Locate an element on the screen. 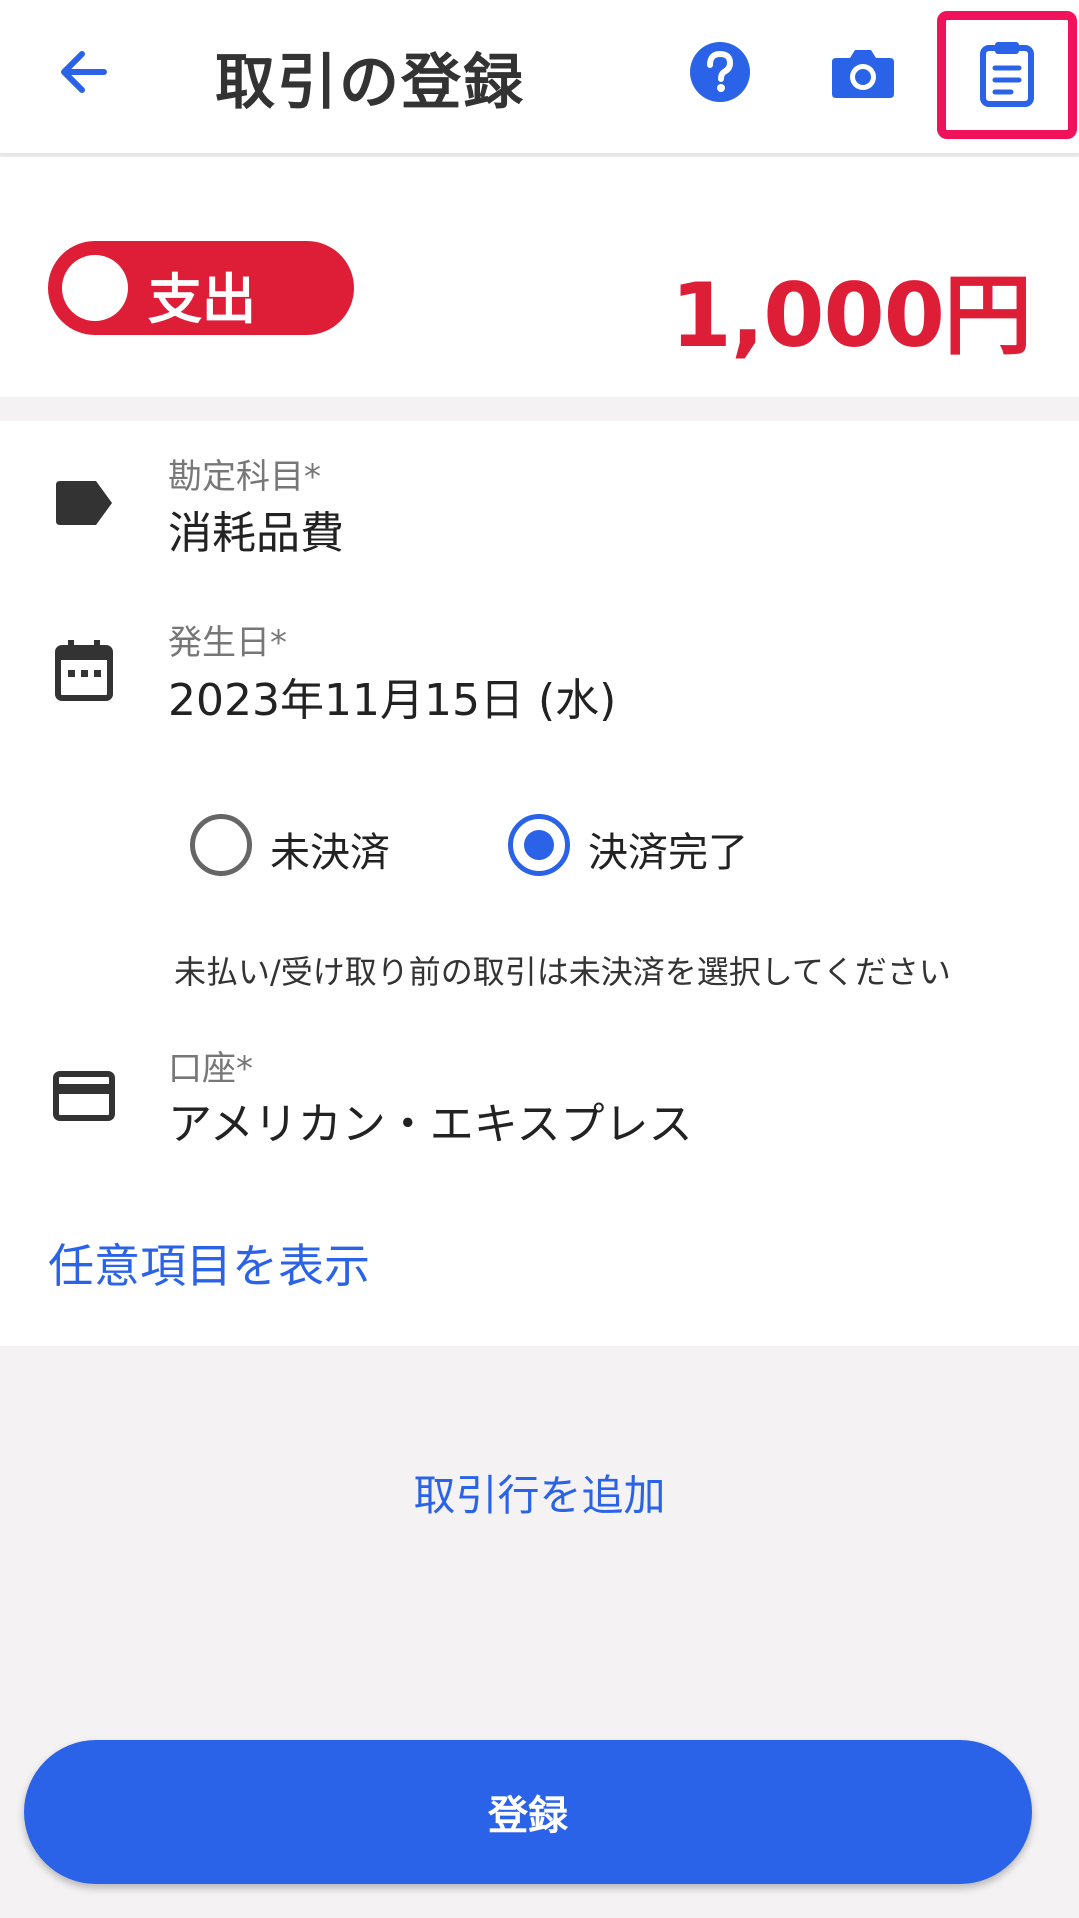  radio-unsettled is located at coordinates (221, 845).